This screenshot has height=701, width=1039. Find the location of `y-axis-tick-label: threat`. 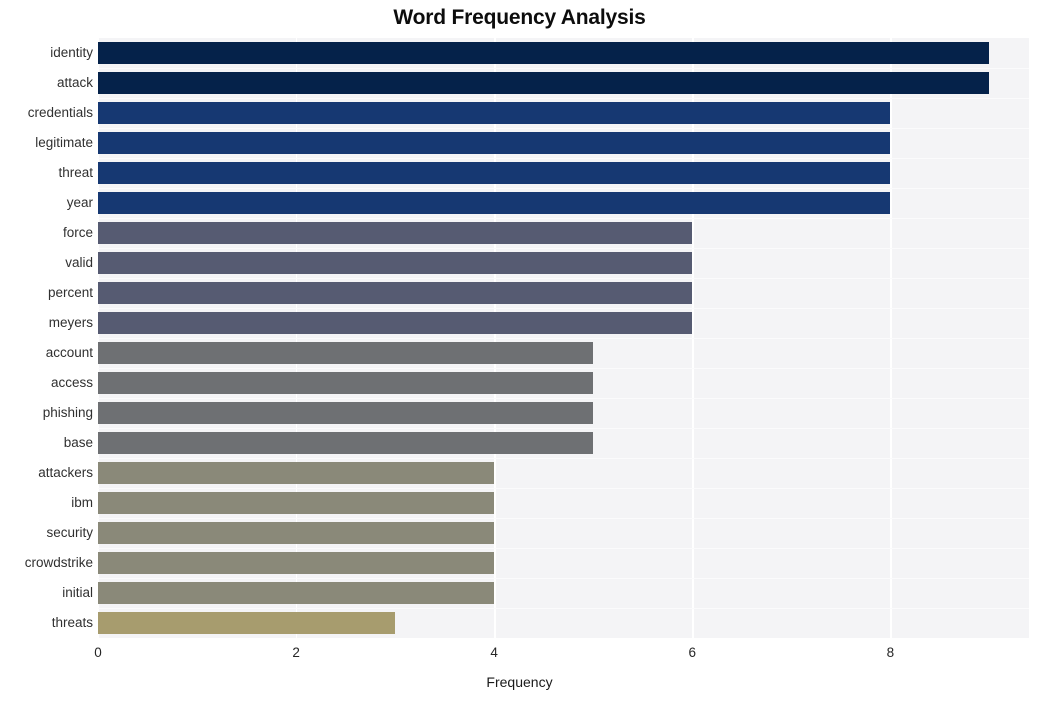

y-axis-tick-label: threat is located at coordinates (75, 172).